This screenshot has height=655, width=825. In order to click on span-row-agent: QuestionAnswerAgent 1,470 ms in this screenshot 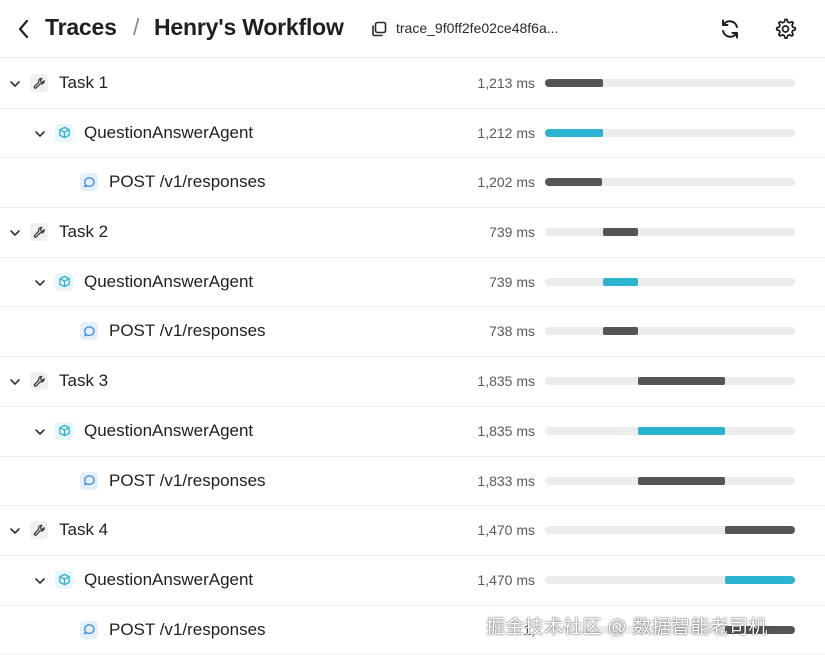, I will do `click(412, 581)`.